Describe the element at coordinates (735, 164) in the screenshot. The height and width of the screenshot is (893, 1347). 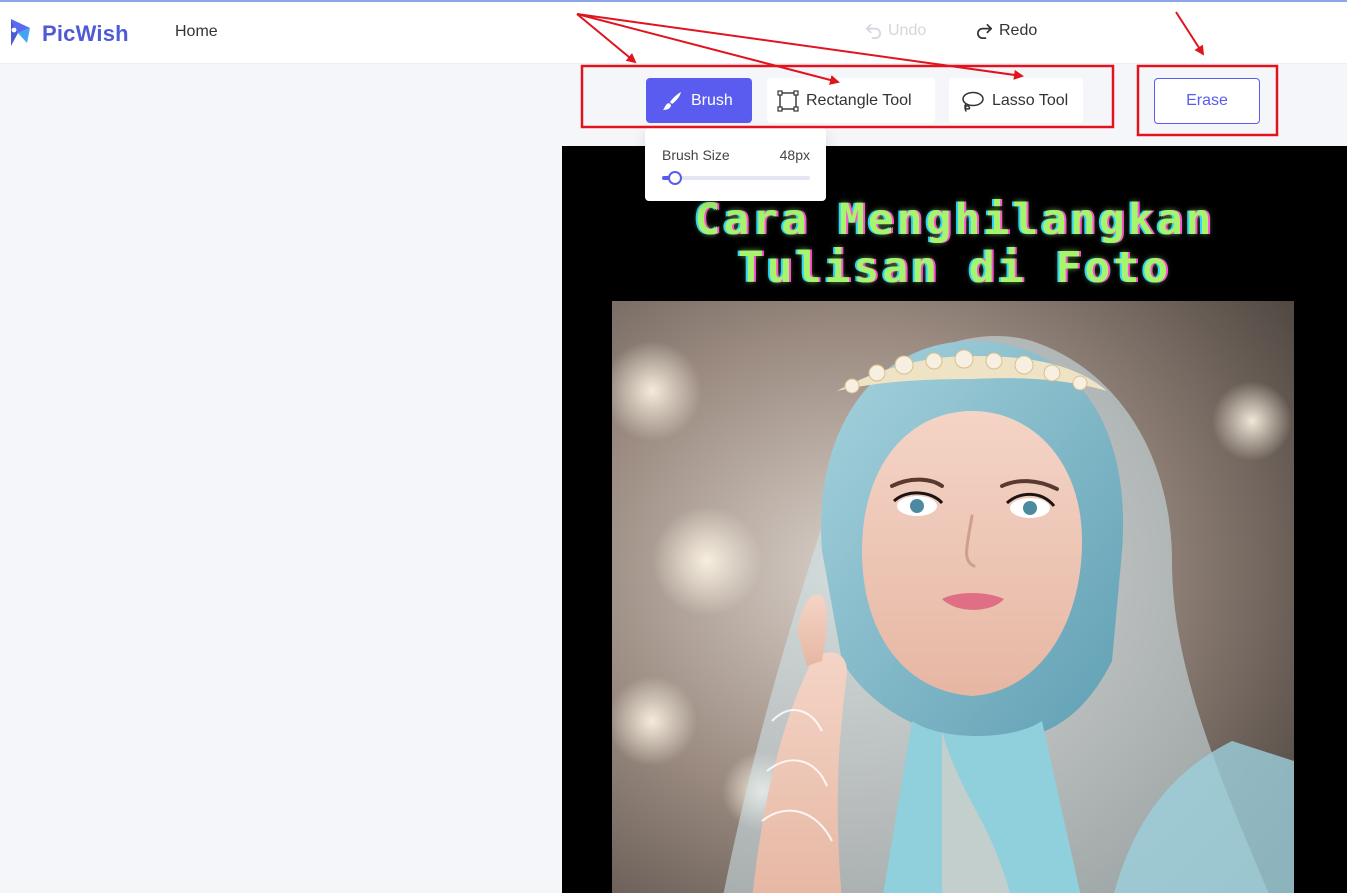
I see `brush-size-panel: Brush Size 48px` at that location.